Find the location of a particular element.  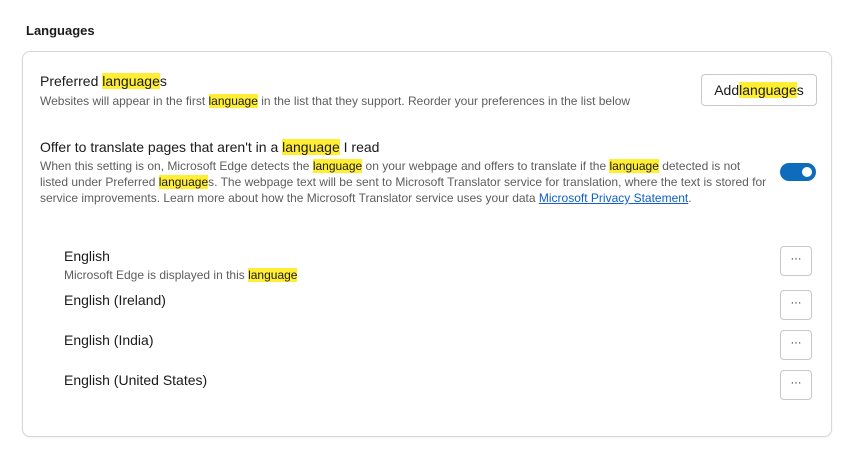

add-languages-button: Add language s is located at coordinates (759, 90).